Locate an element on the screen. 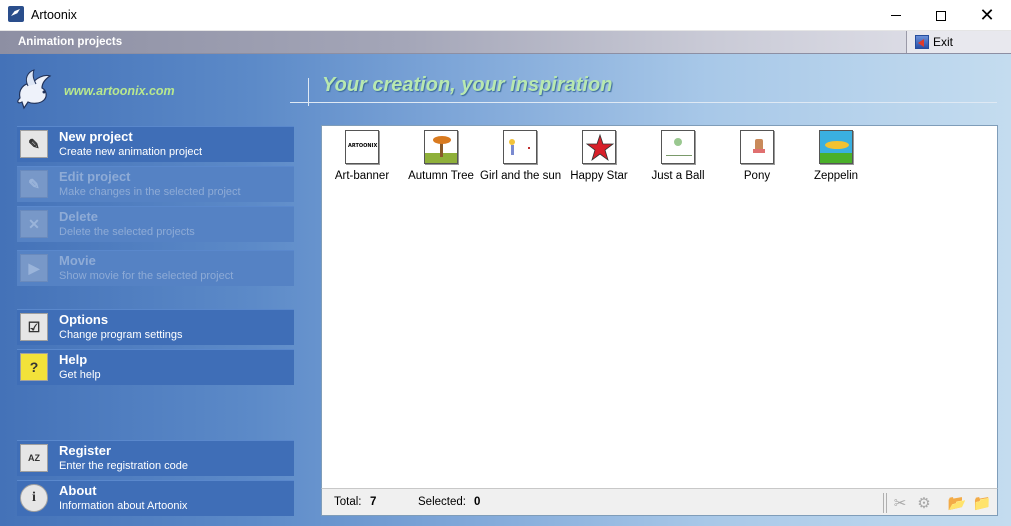  status-bar: Total: 7 Selected: 0 ✂ ⚙ 📂 📁 is located at coordinates (659, 502).